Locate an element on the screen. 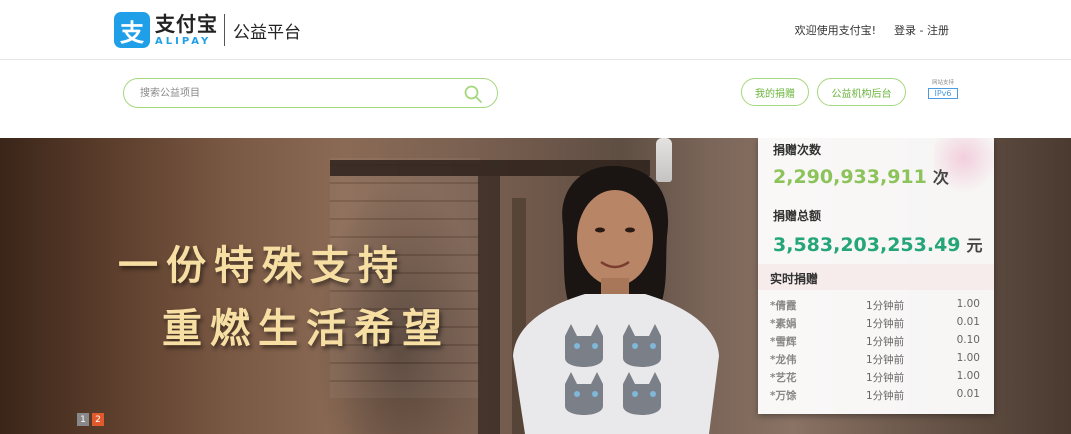 Image resolution: width=1071 pixels, height=434 pixels. alipay-logo: 支 支付宝 ALIPAY 公益平台 is located at coordinates (207, 30).